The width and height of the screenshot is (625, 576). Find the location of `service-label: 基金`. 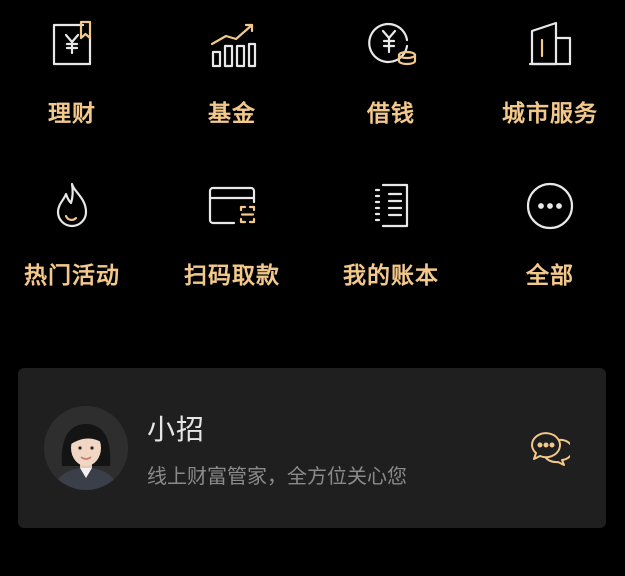

service-label: 基金 is located at coordinates (232, 114).